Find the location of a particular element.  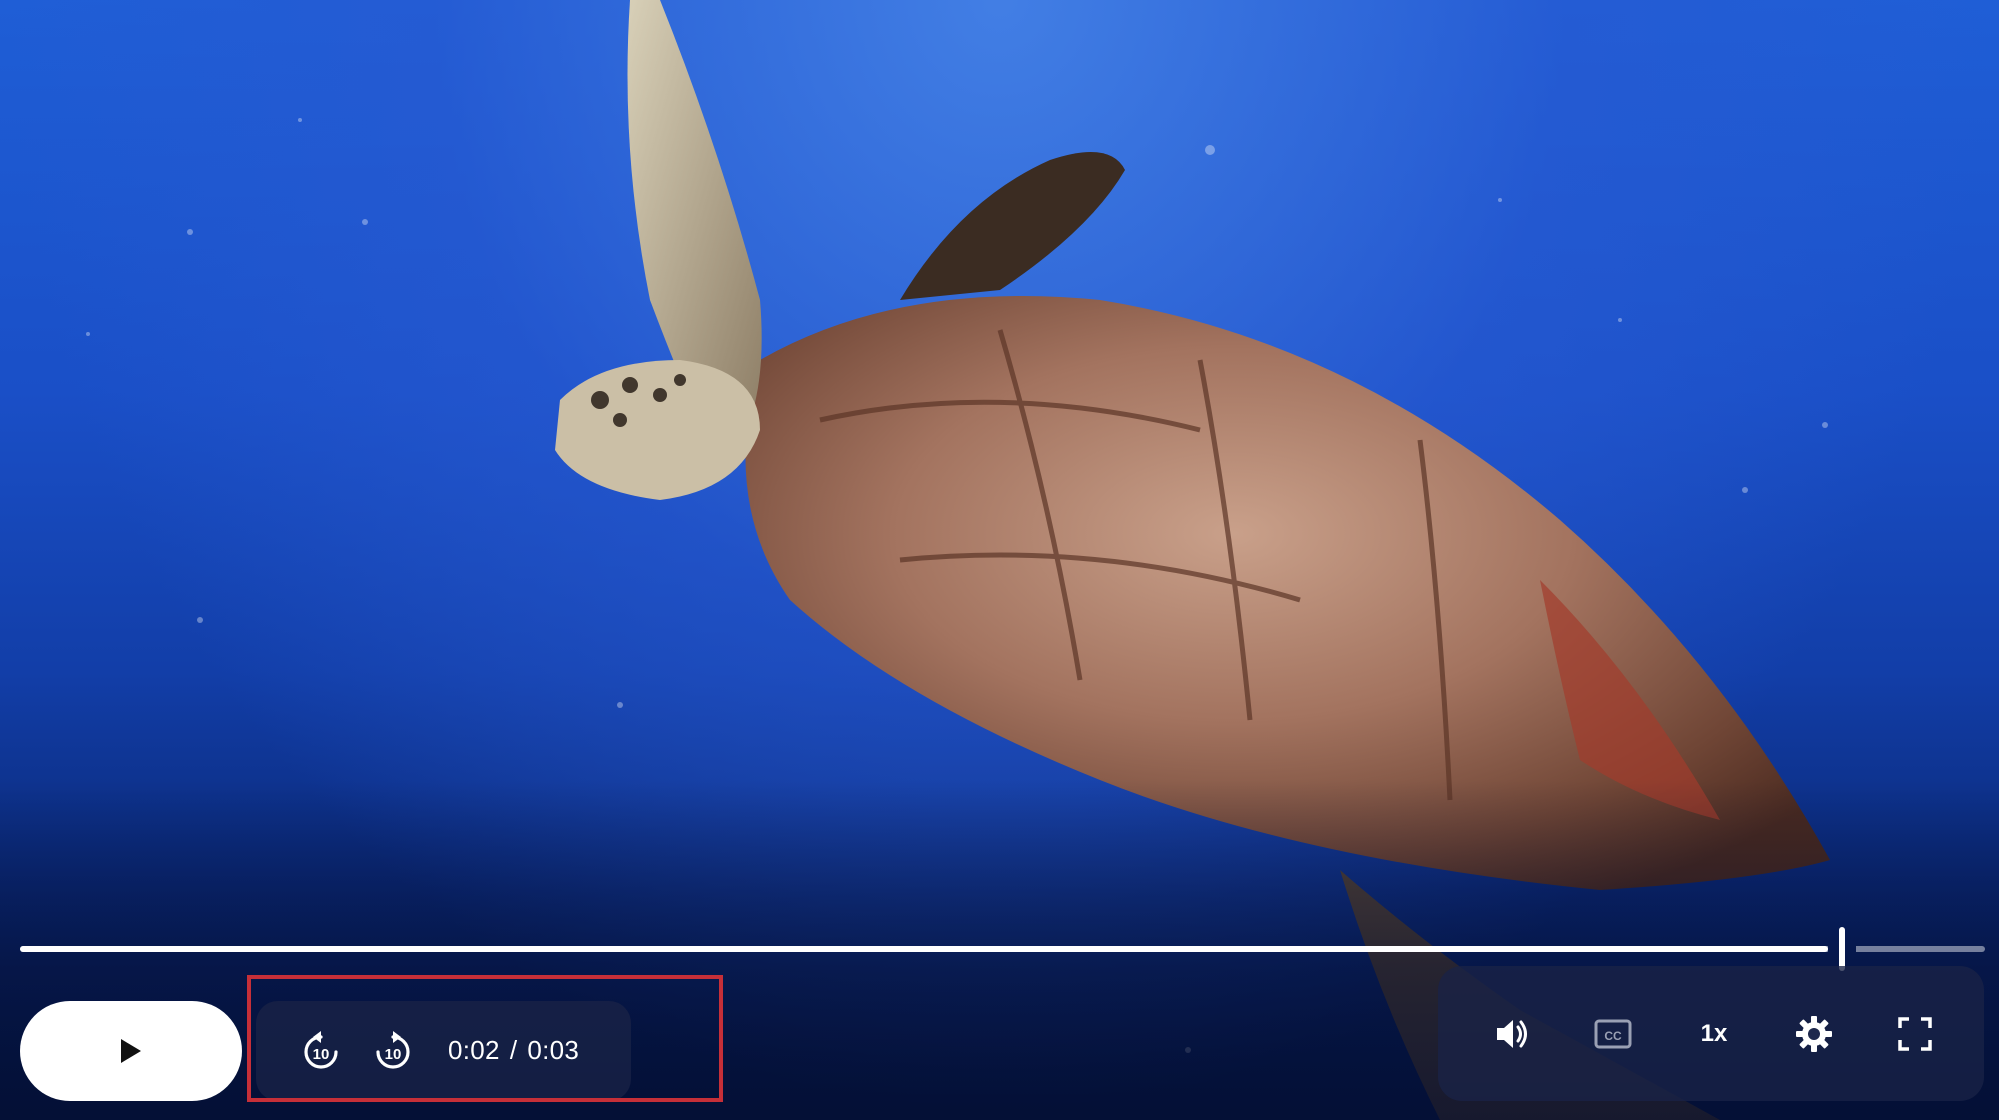

duration: 0:03 is located at coordinates (553, 1050).